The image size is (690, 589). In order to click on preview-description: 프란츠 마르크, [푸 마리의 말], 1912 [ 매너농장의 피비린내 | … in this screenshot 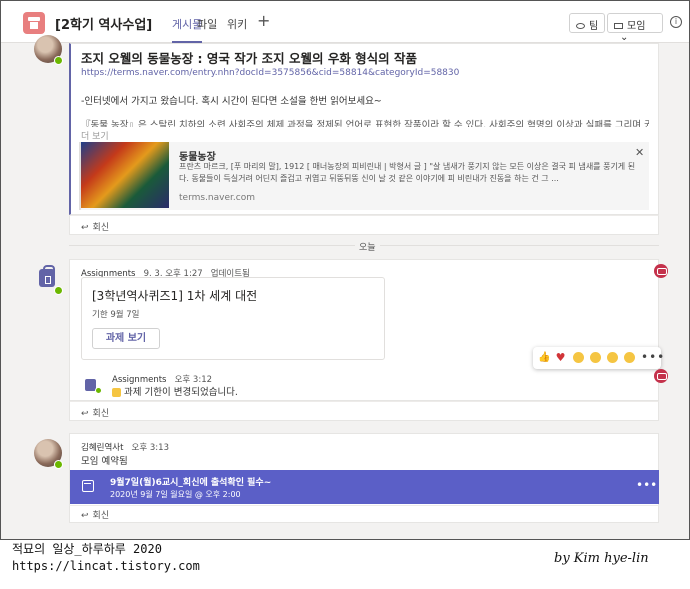, I will do `click(407, 172)`.